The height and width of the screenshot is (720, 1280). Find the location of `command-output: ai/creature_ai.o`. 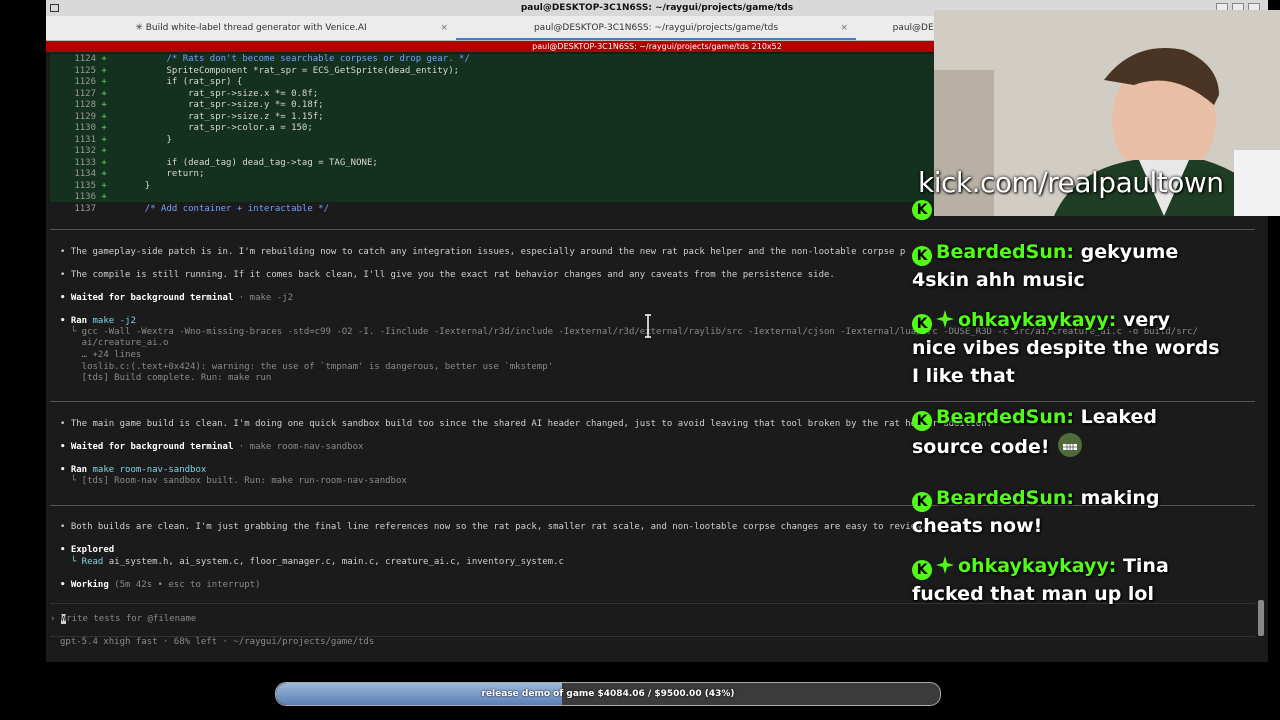

command-output: ai/creature_ai.o is located at coordinates (114, 343).